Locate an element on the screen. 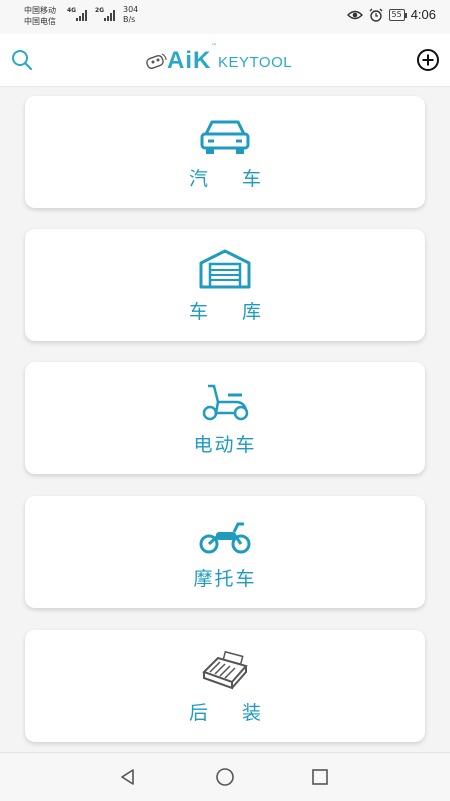  category-card-car: 汽 车 is located at coordinates (225, 152).